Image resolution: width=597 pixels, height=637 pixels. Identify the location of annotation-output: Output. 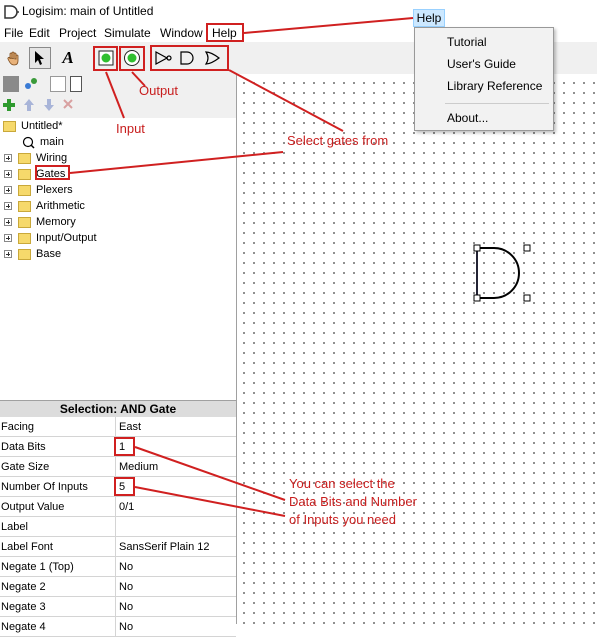
(159, 90).